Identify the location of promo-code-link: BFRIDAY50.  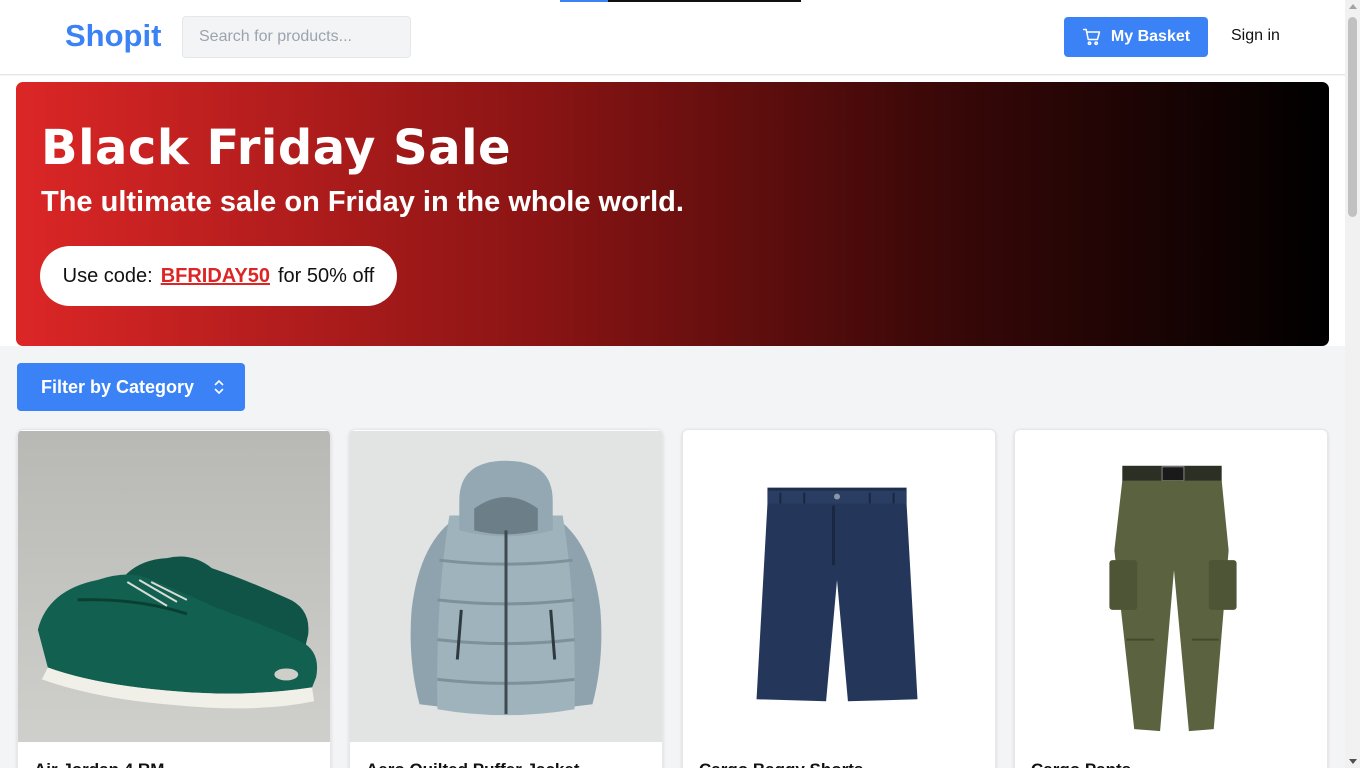
(215, 276).